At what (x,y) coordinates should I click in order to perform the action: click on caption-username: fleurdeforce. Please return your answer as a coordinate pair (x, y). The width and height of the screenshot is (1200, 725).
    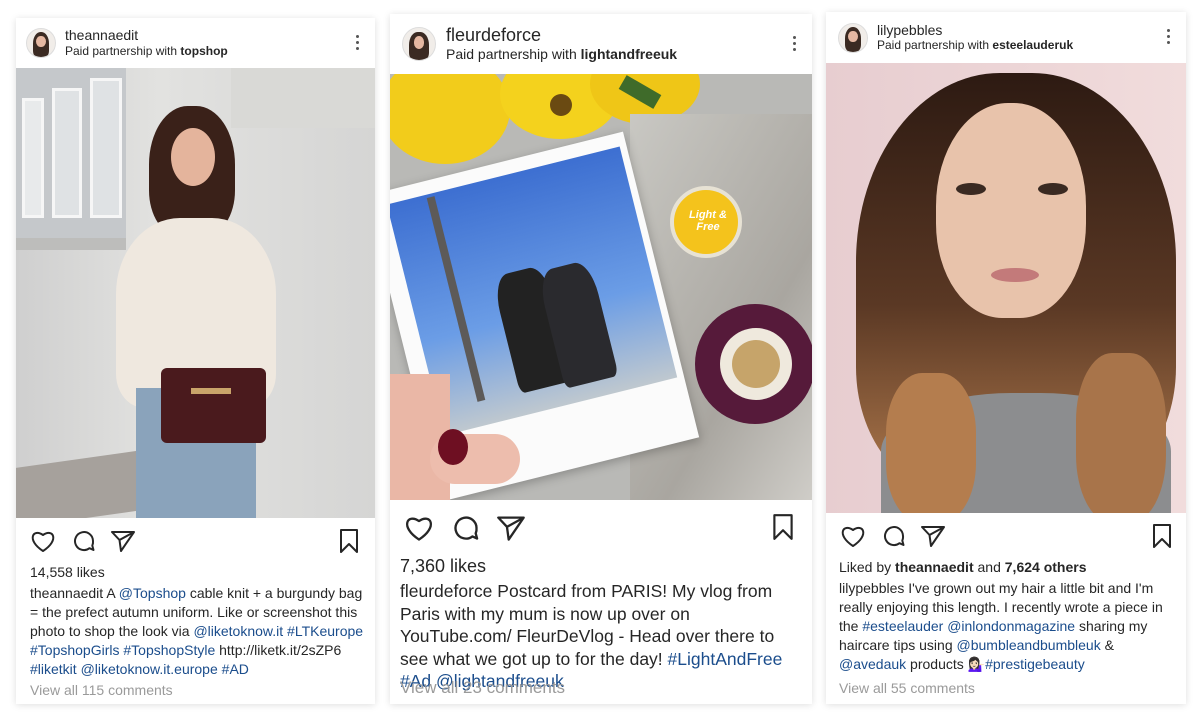
    Looking at the image, I should click on (446, 591).